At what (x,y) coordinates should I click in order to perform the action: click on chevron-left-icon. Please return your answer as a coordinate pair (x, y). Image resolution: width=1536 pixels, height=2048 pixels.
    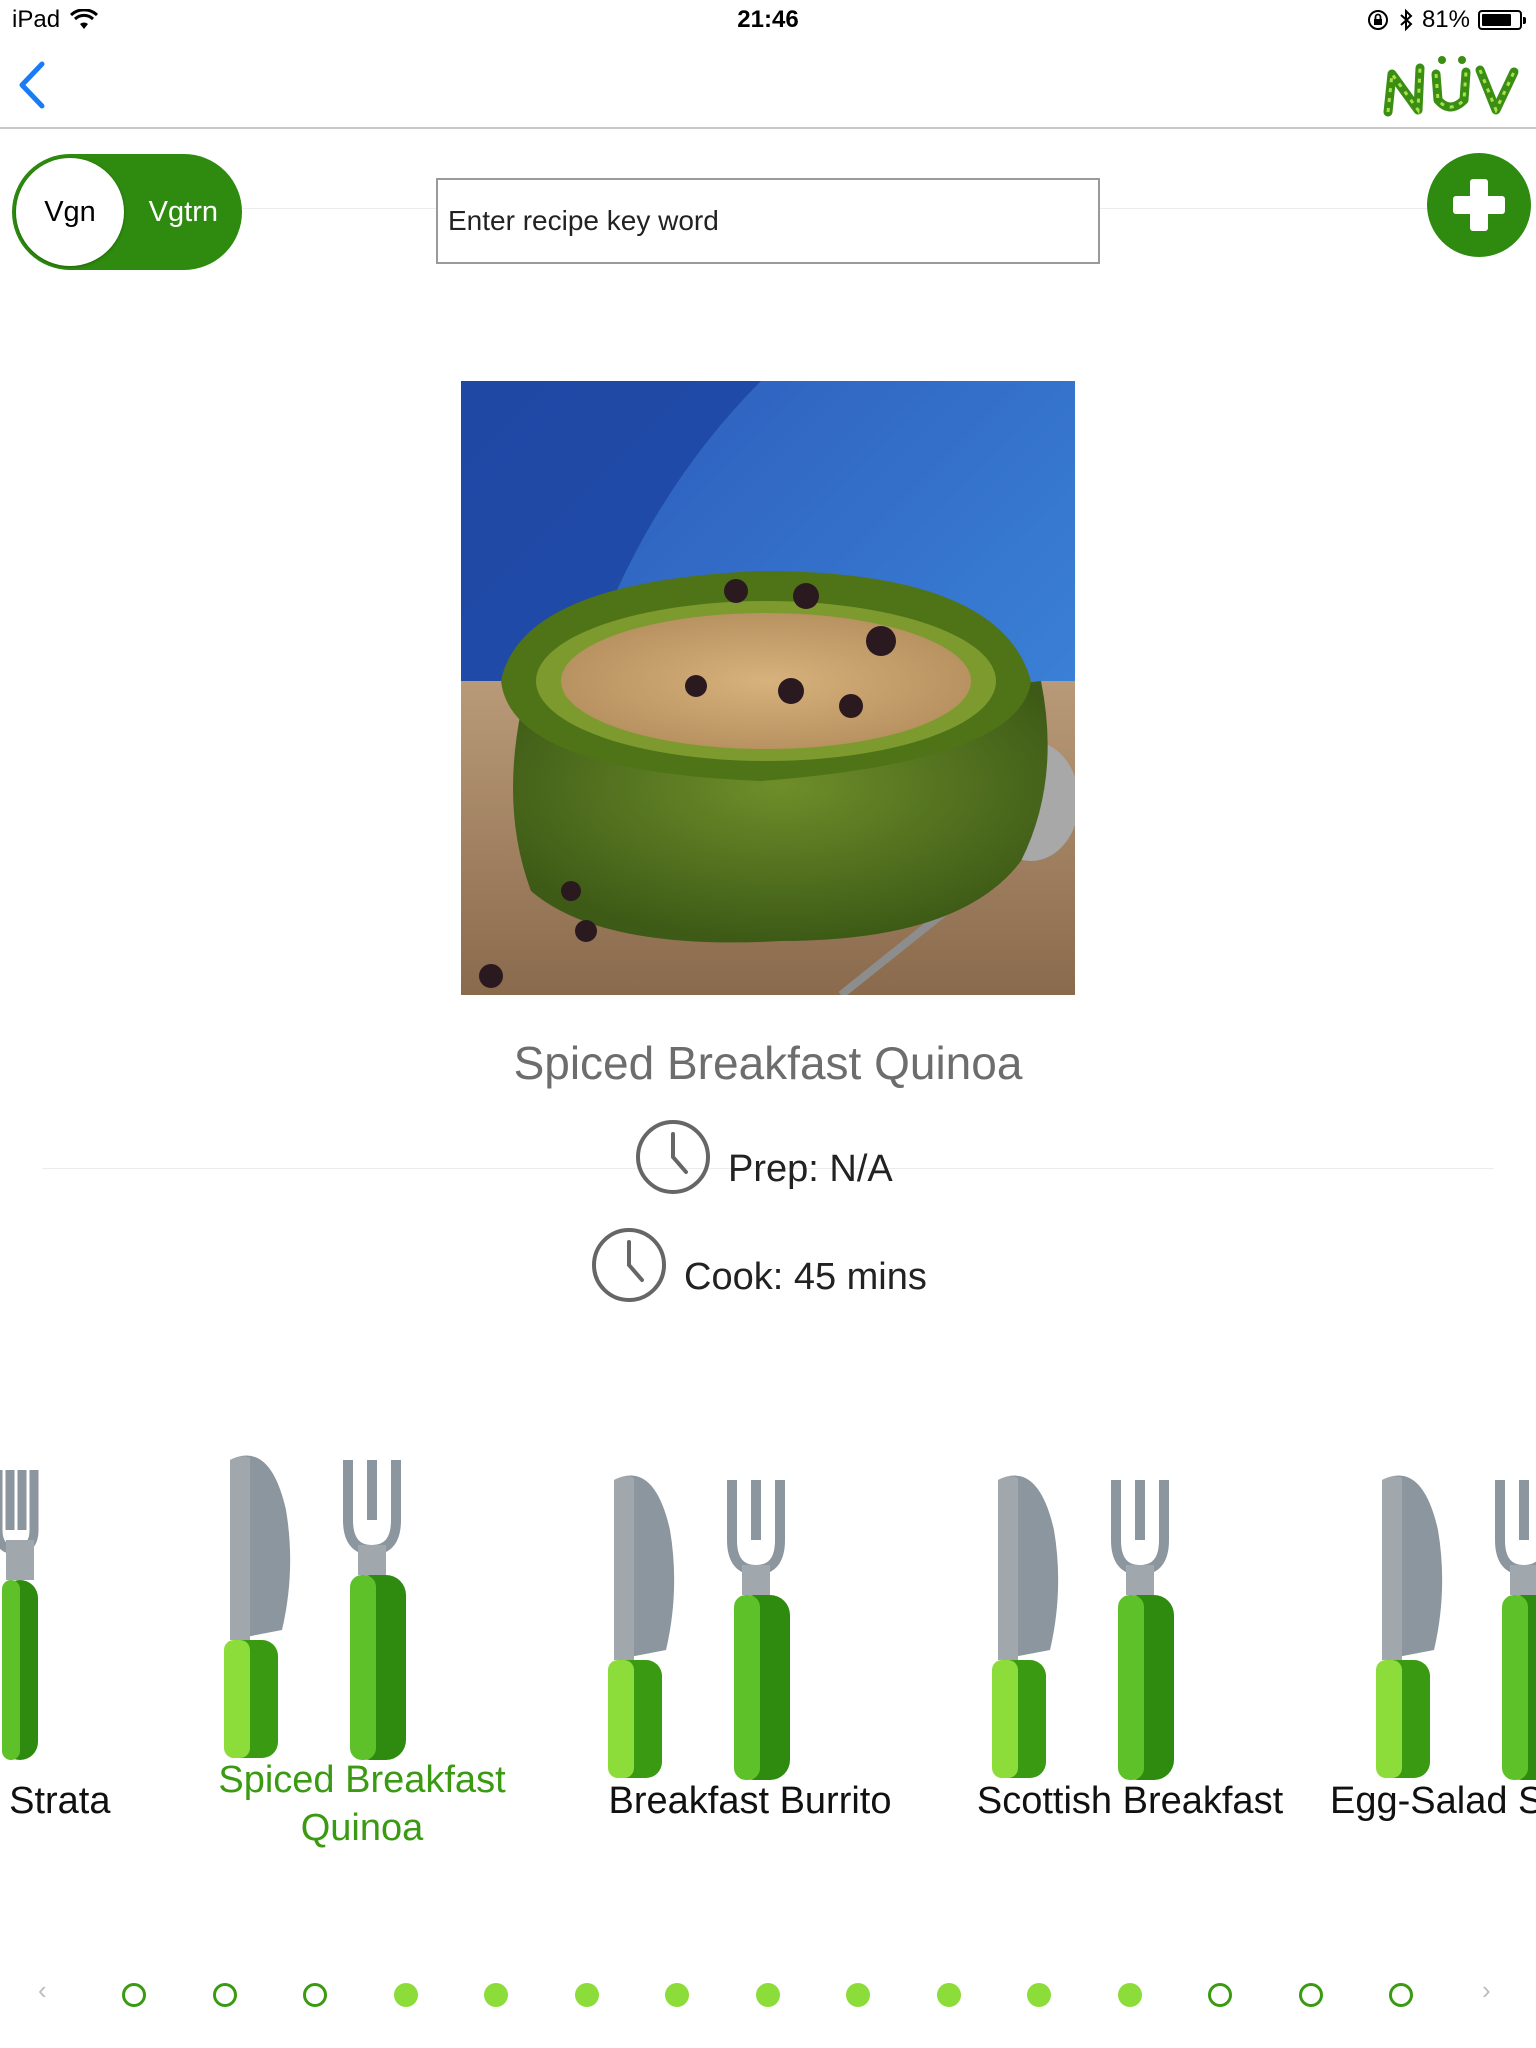
    Looking at the image, I should click on (32, 85).